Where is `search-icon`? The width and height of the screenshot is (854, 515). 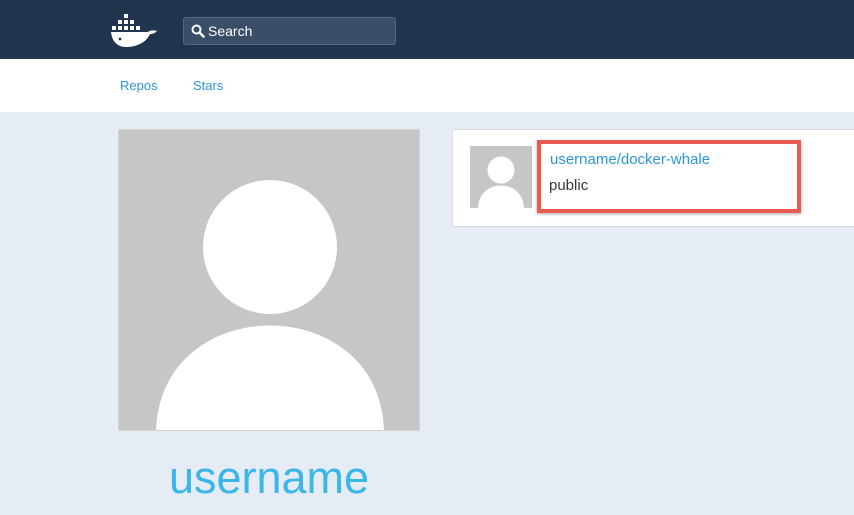
search-icon is located at coordinates (198, 31).